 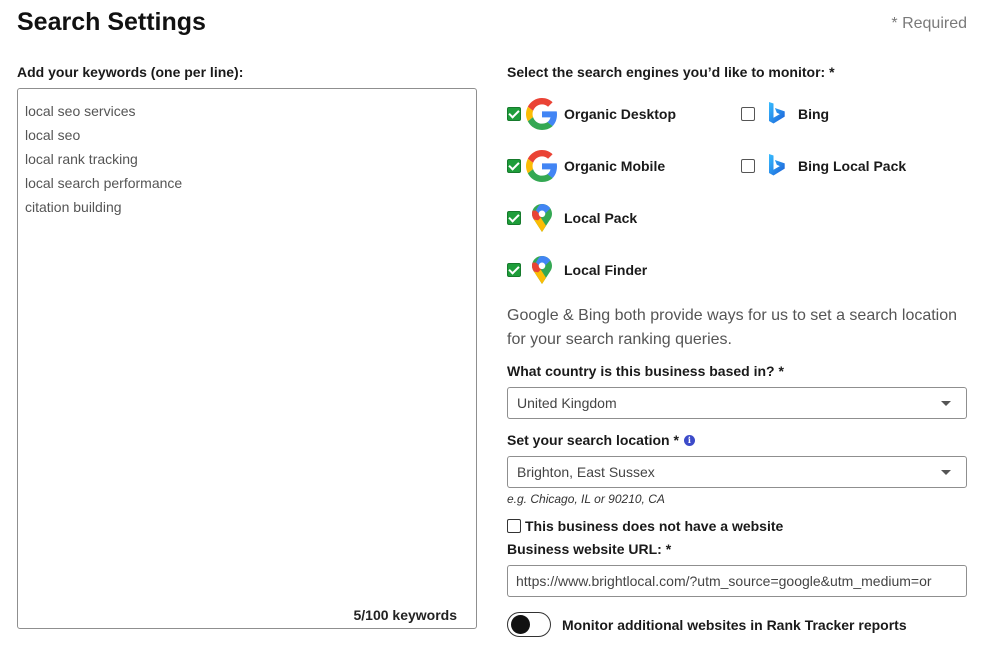 I want to click on engine-organic-desktop: Organic Desktop, so click(x=591, y=114).